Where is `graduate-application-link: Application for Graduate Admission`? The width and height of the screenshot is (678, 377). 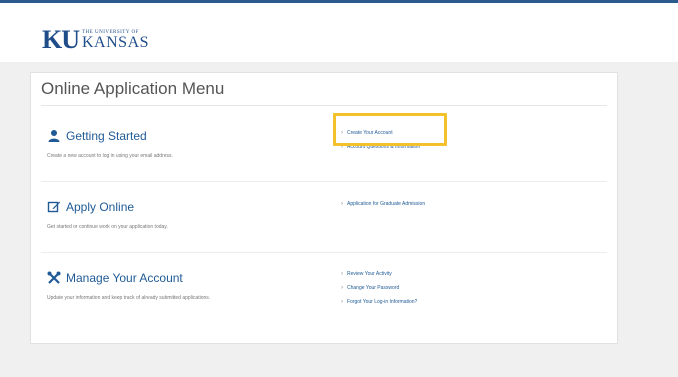 graduate-application-link: Application for Graduate Admission is located at coordinates (383, 204).